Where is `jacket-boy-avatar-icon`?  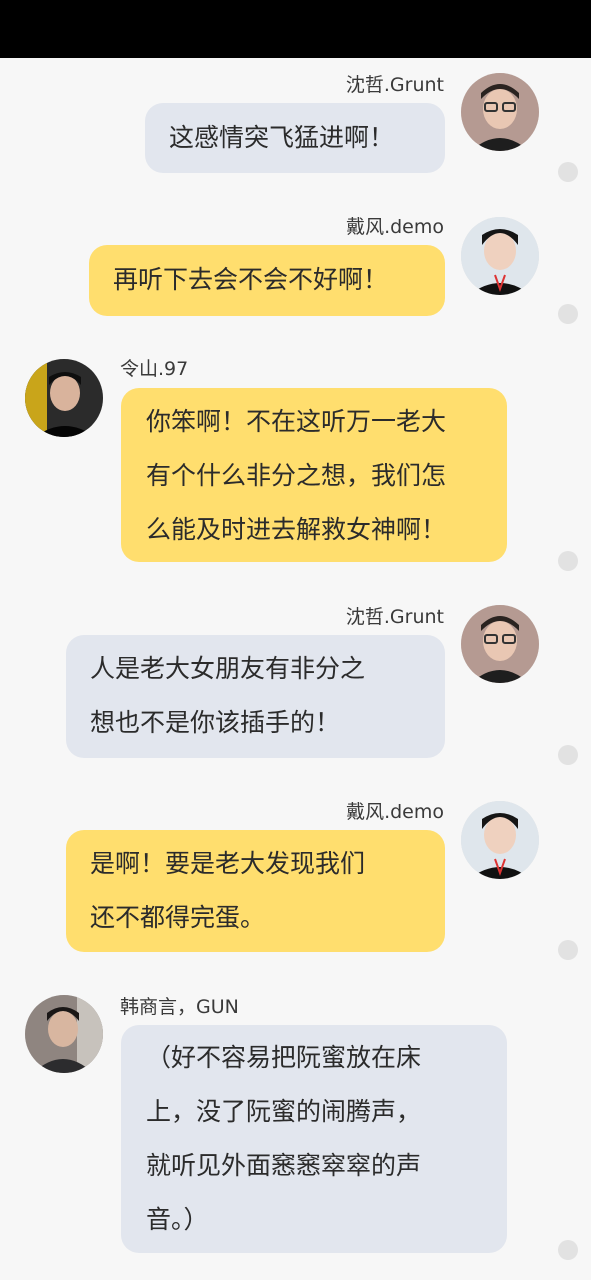 jacket-boy-avatar-icon is located at coordinates (64, 1034).